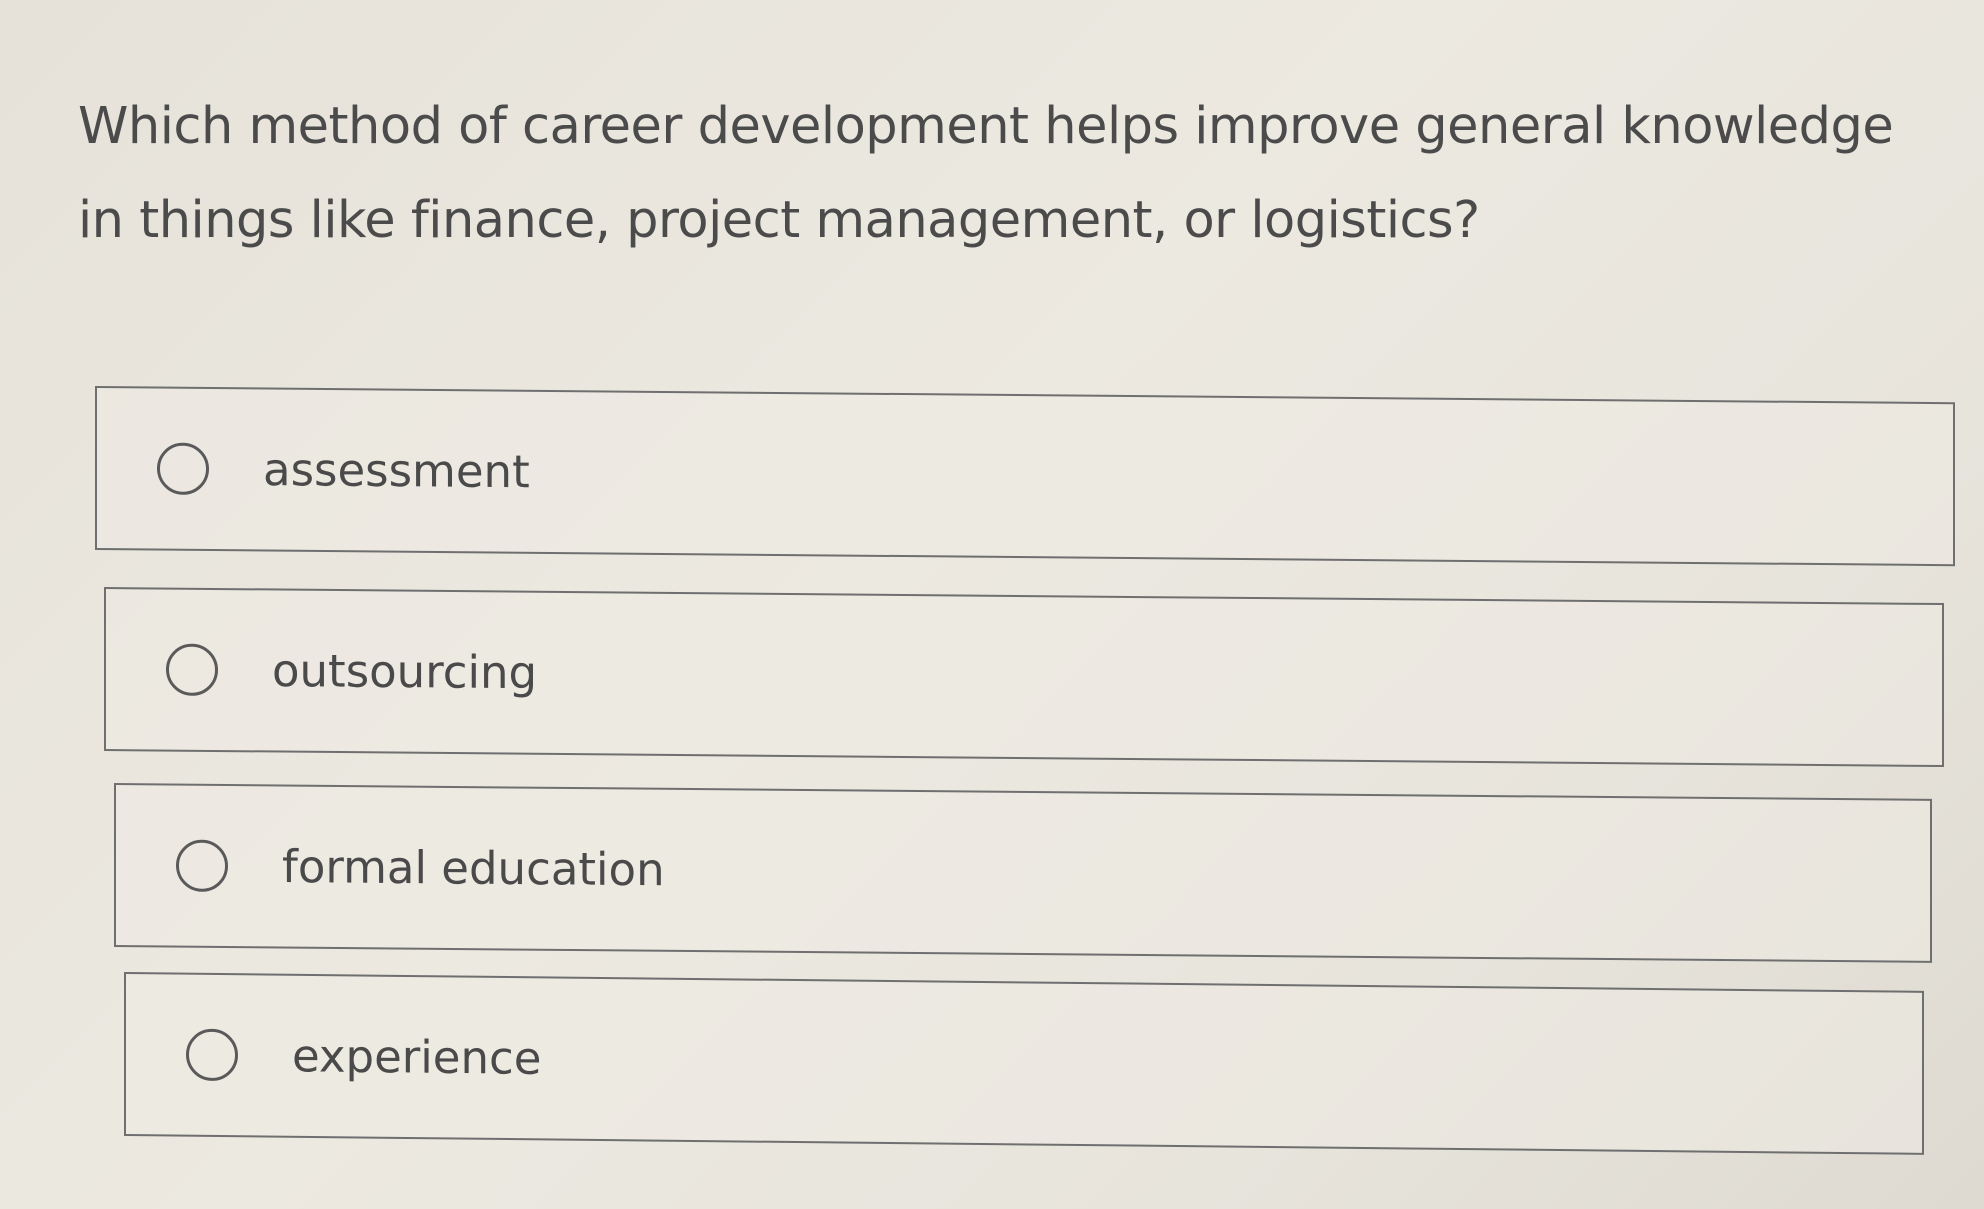  What do you see at coordinates (473, 868) in the screenshot?
I see `answer-option-label: formal education` at bounding box center [473, 868].